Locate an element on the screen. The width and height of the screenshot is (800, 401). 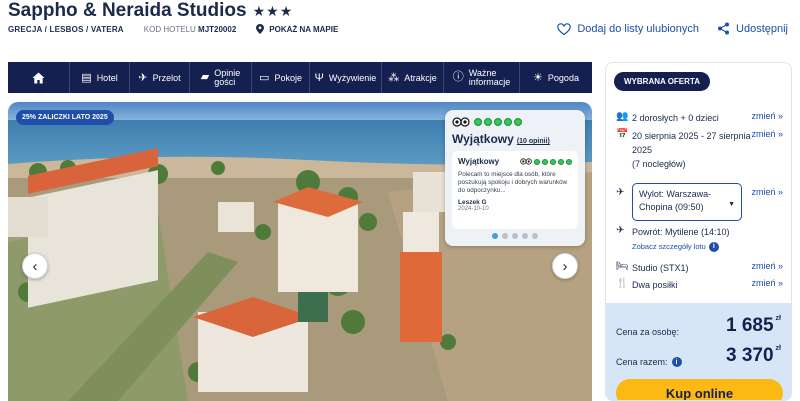
map-pin-icon is located at coordinates (260, 29).